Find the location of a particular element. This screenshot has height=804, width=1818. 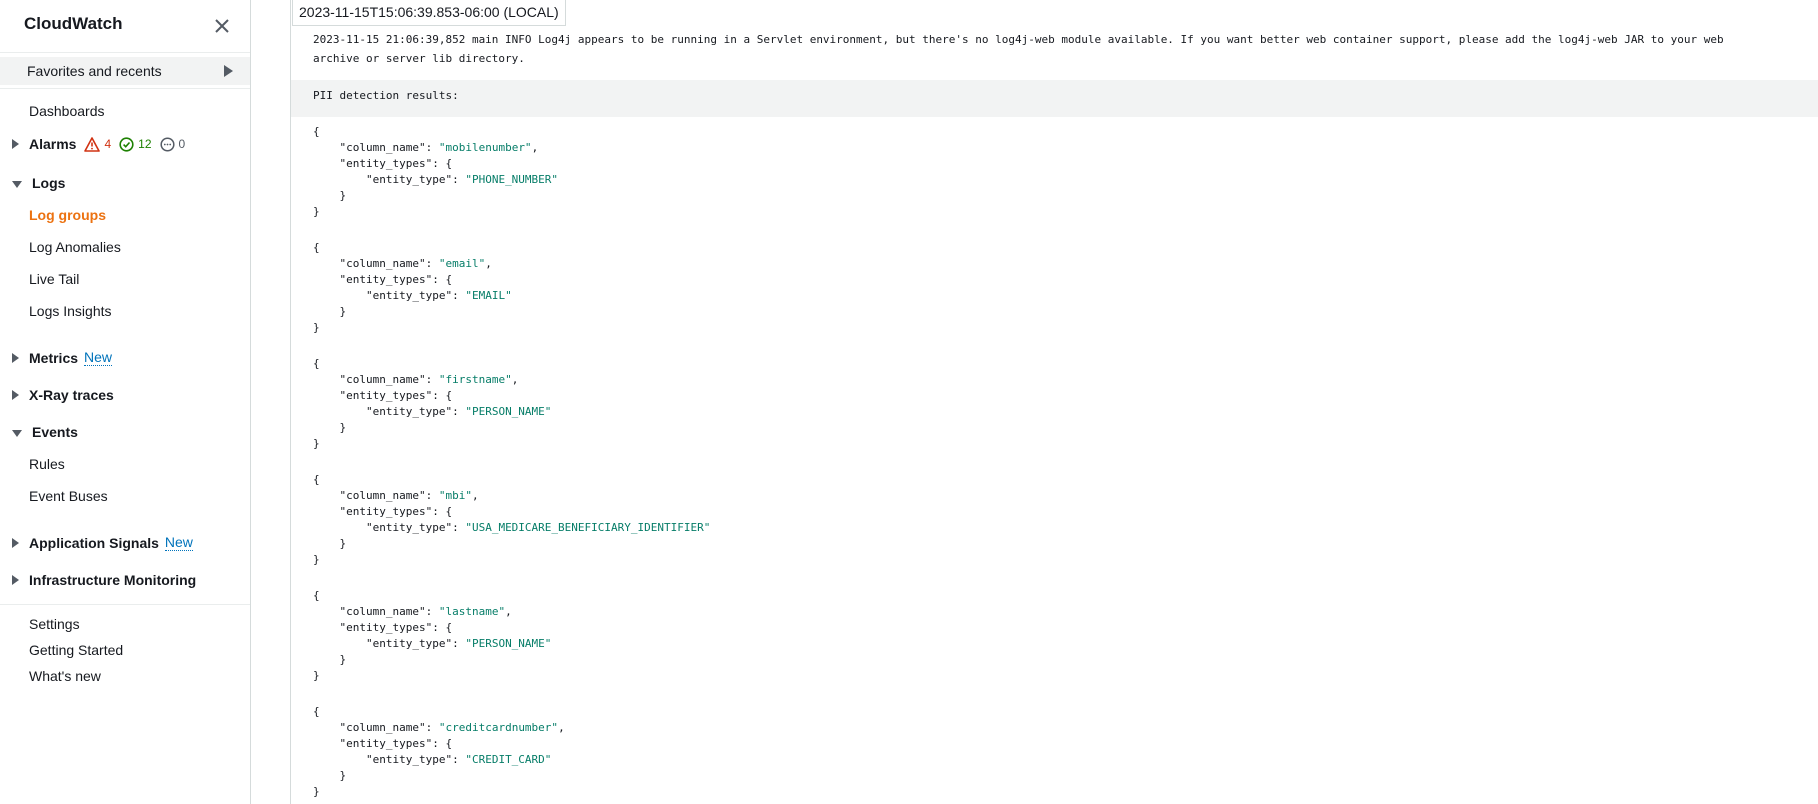

in-alarm-badge: 4 is located at coordinates (98, 144).